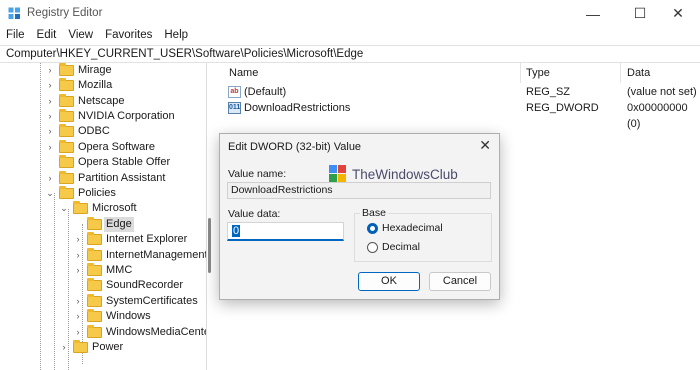 The width and height of the screenshot is (700, 370). I want to click on tree-item: › InternetManagement, so click(103, 255).